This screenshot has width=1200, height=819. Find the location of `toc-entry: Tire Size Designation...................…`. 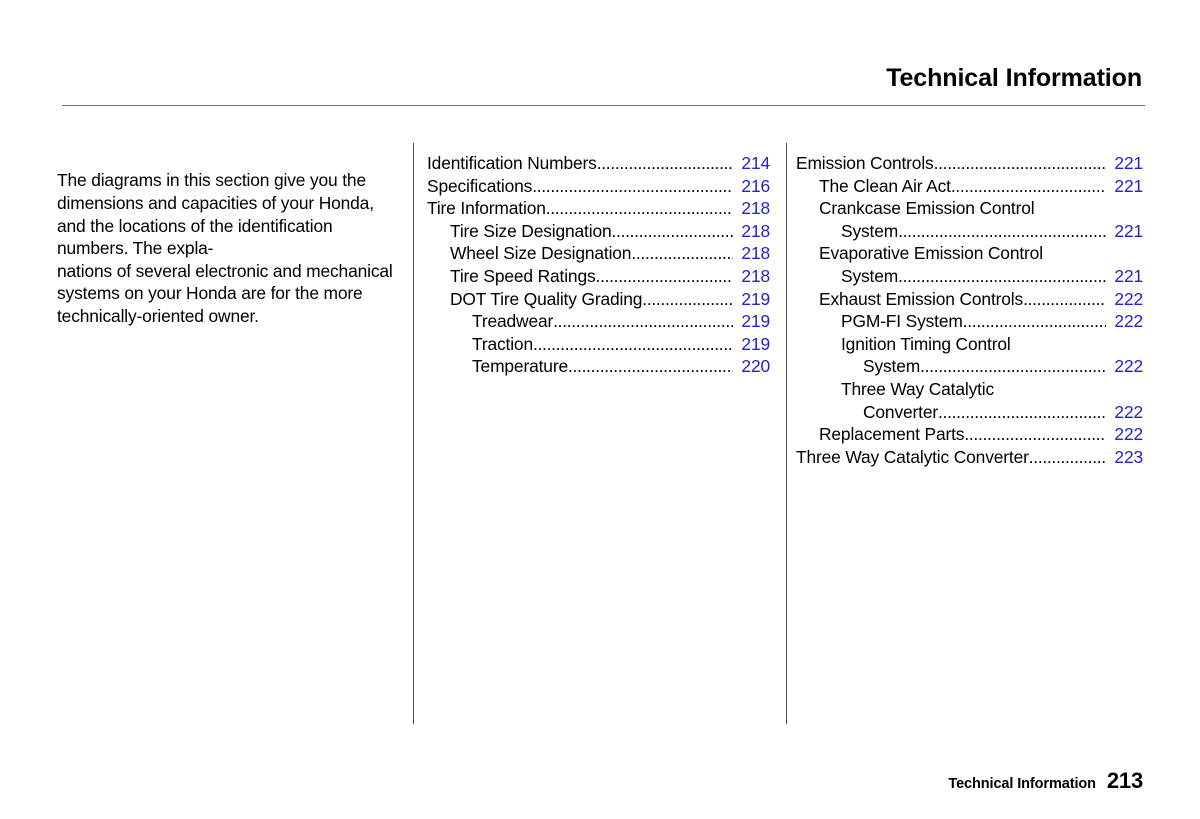

toc-entry: Tire Size Designation...................… is located at coordinates (598, 231).